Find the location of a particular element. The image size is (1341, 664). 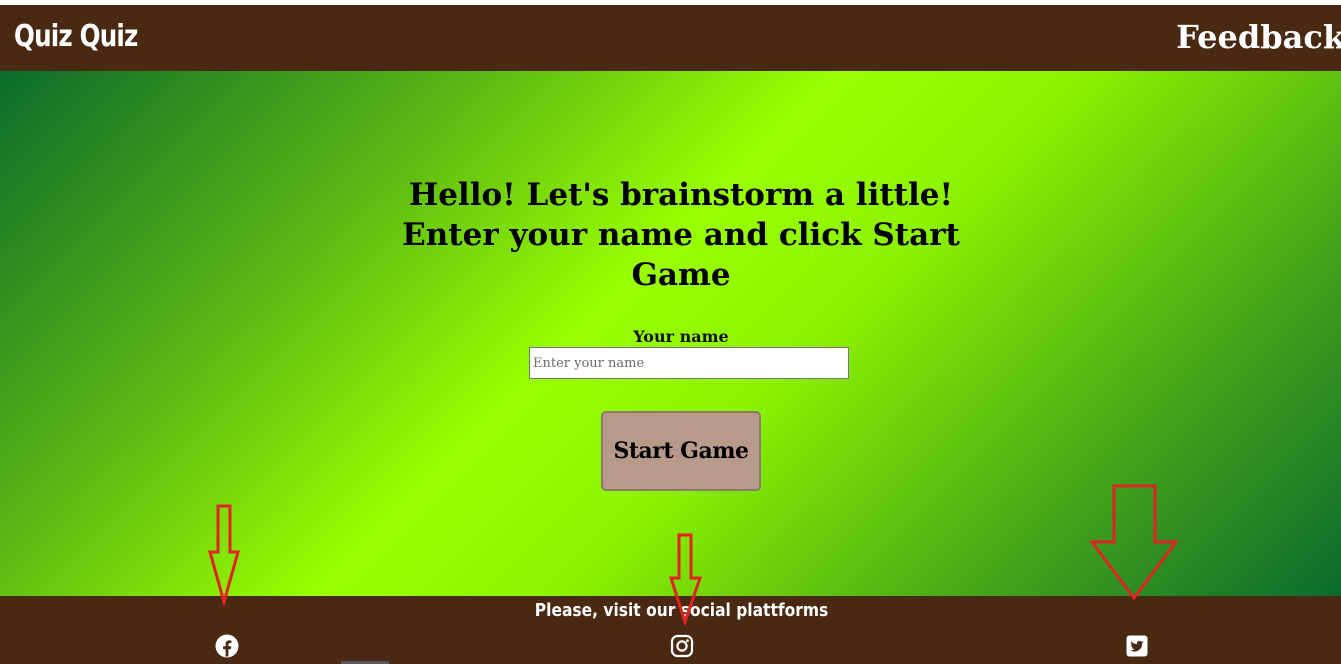

footer-text: Please, visit our social plattforms is located at coordinates (681, 610).